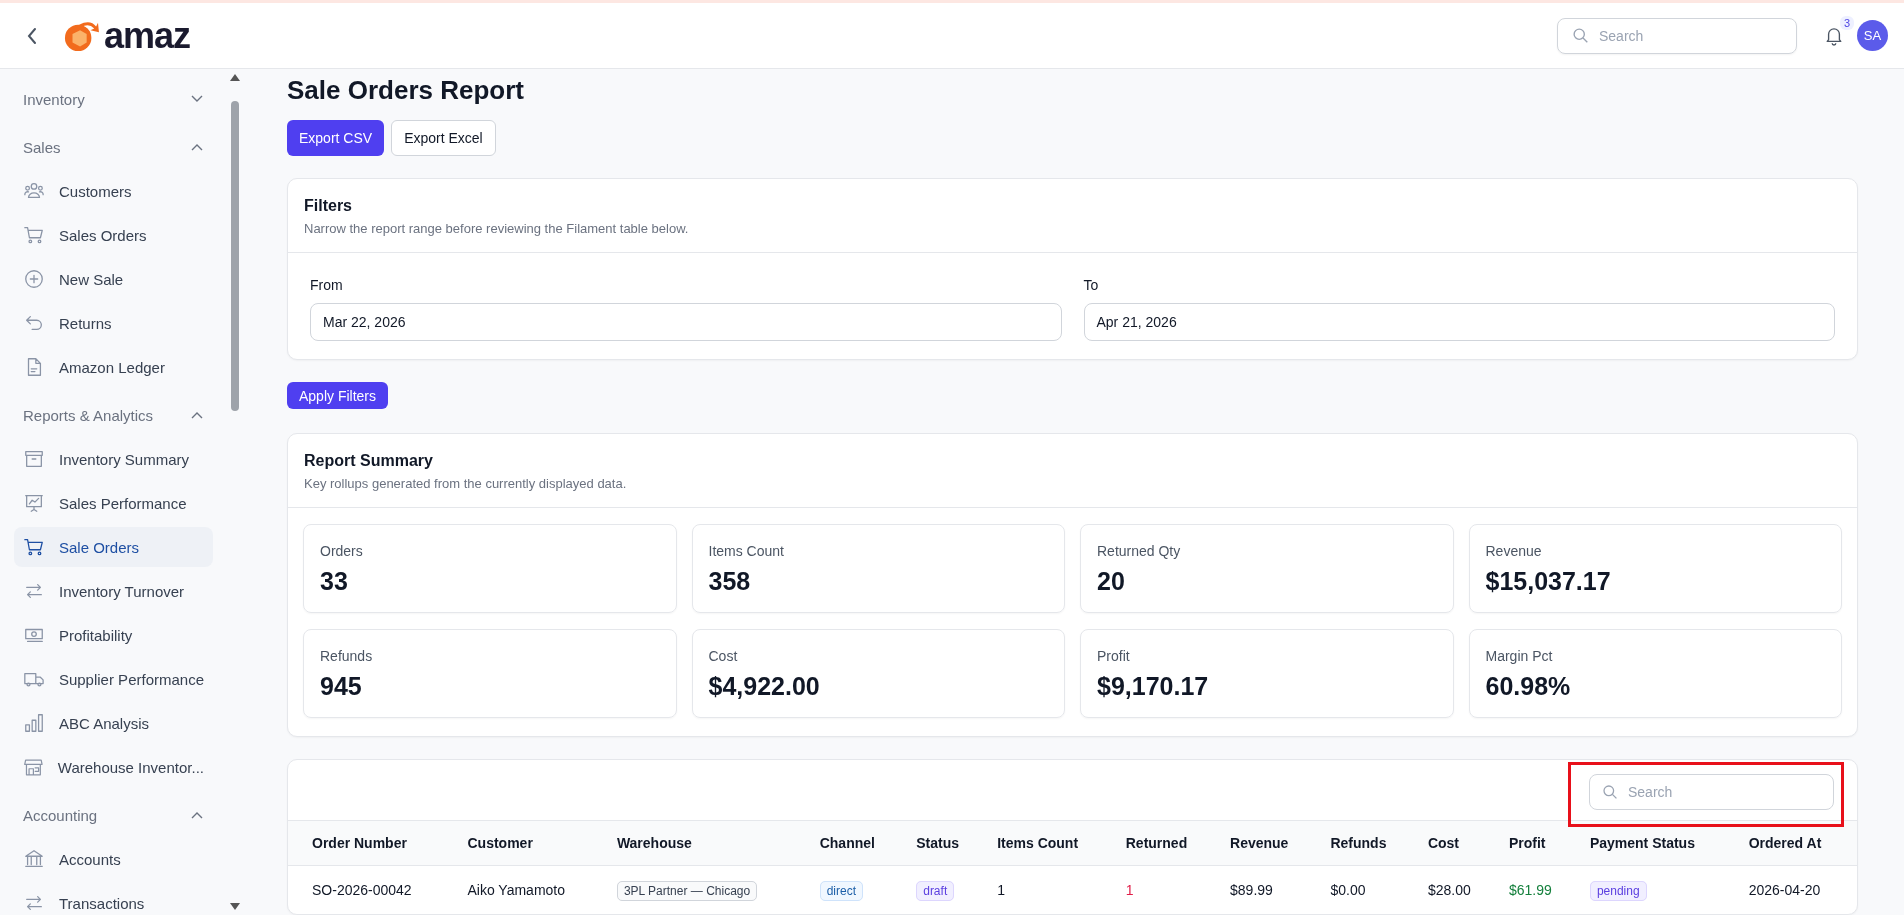 The height and width of the screenshot is (915, 1904). What do you see at coordinates (113, 279) in the screenshot?
I see `sidebar-item: New Sale` at bounding box center [113, 279].